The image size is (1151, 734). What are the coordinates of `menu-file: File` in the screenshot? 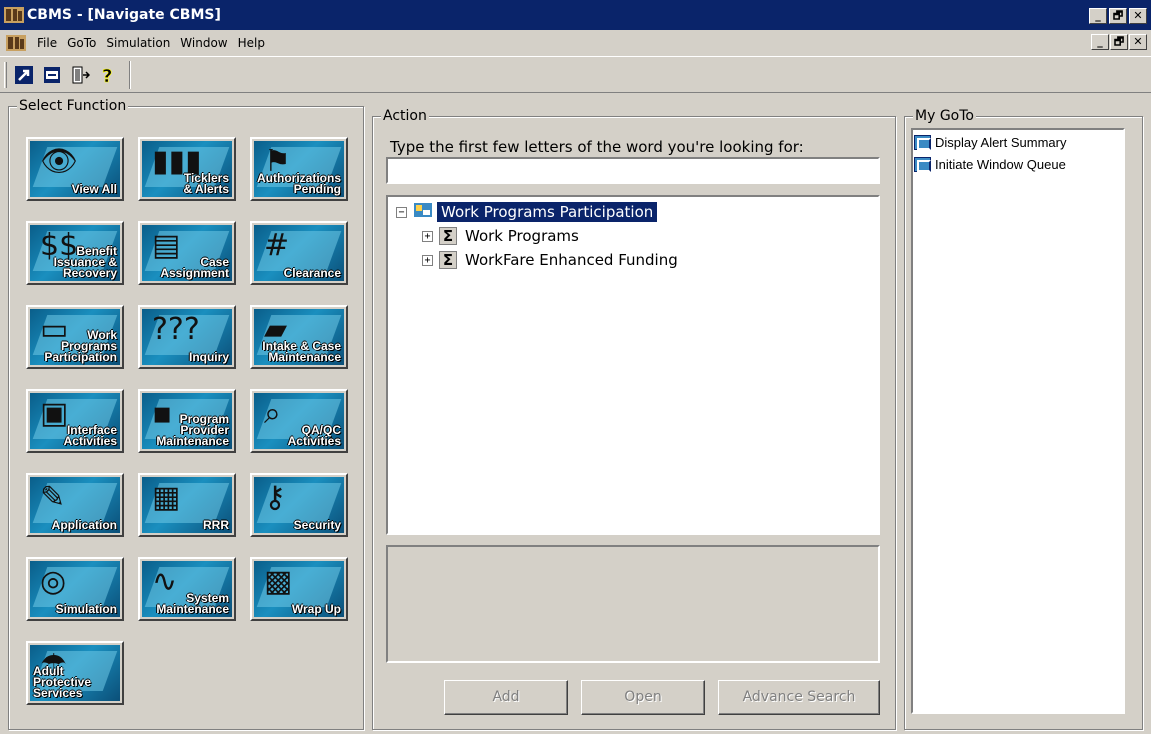 It's located at (47, 43).